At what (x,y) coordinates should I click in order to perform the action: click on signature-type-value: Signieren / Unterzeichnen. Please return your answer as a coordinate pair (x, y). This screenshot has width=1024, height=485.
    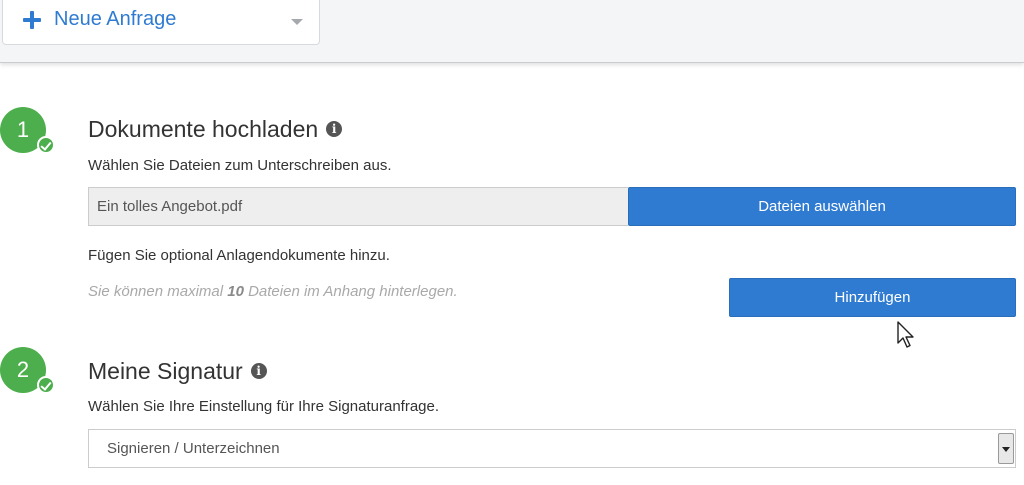
    Looking at the image, I should click on (193, 448).